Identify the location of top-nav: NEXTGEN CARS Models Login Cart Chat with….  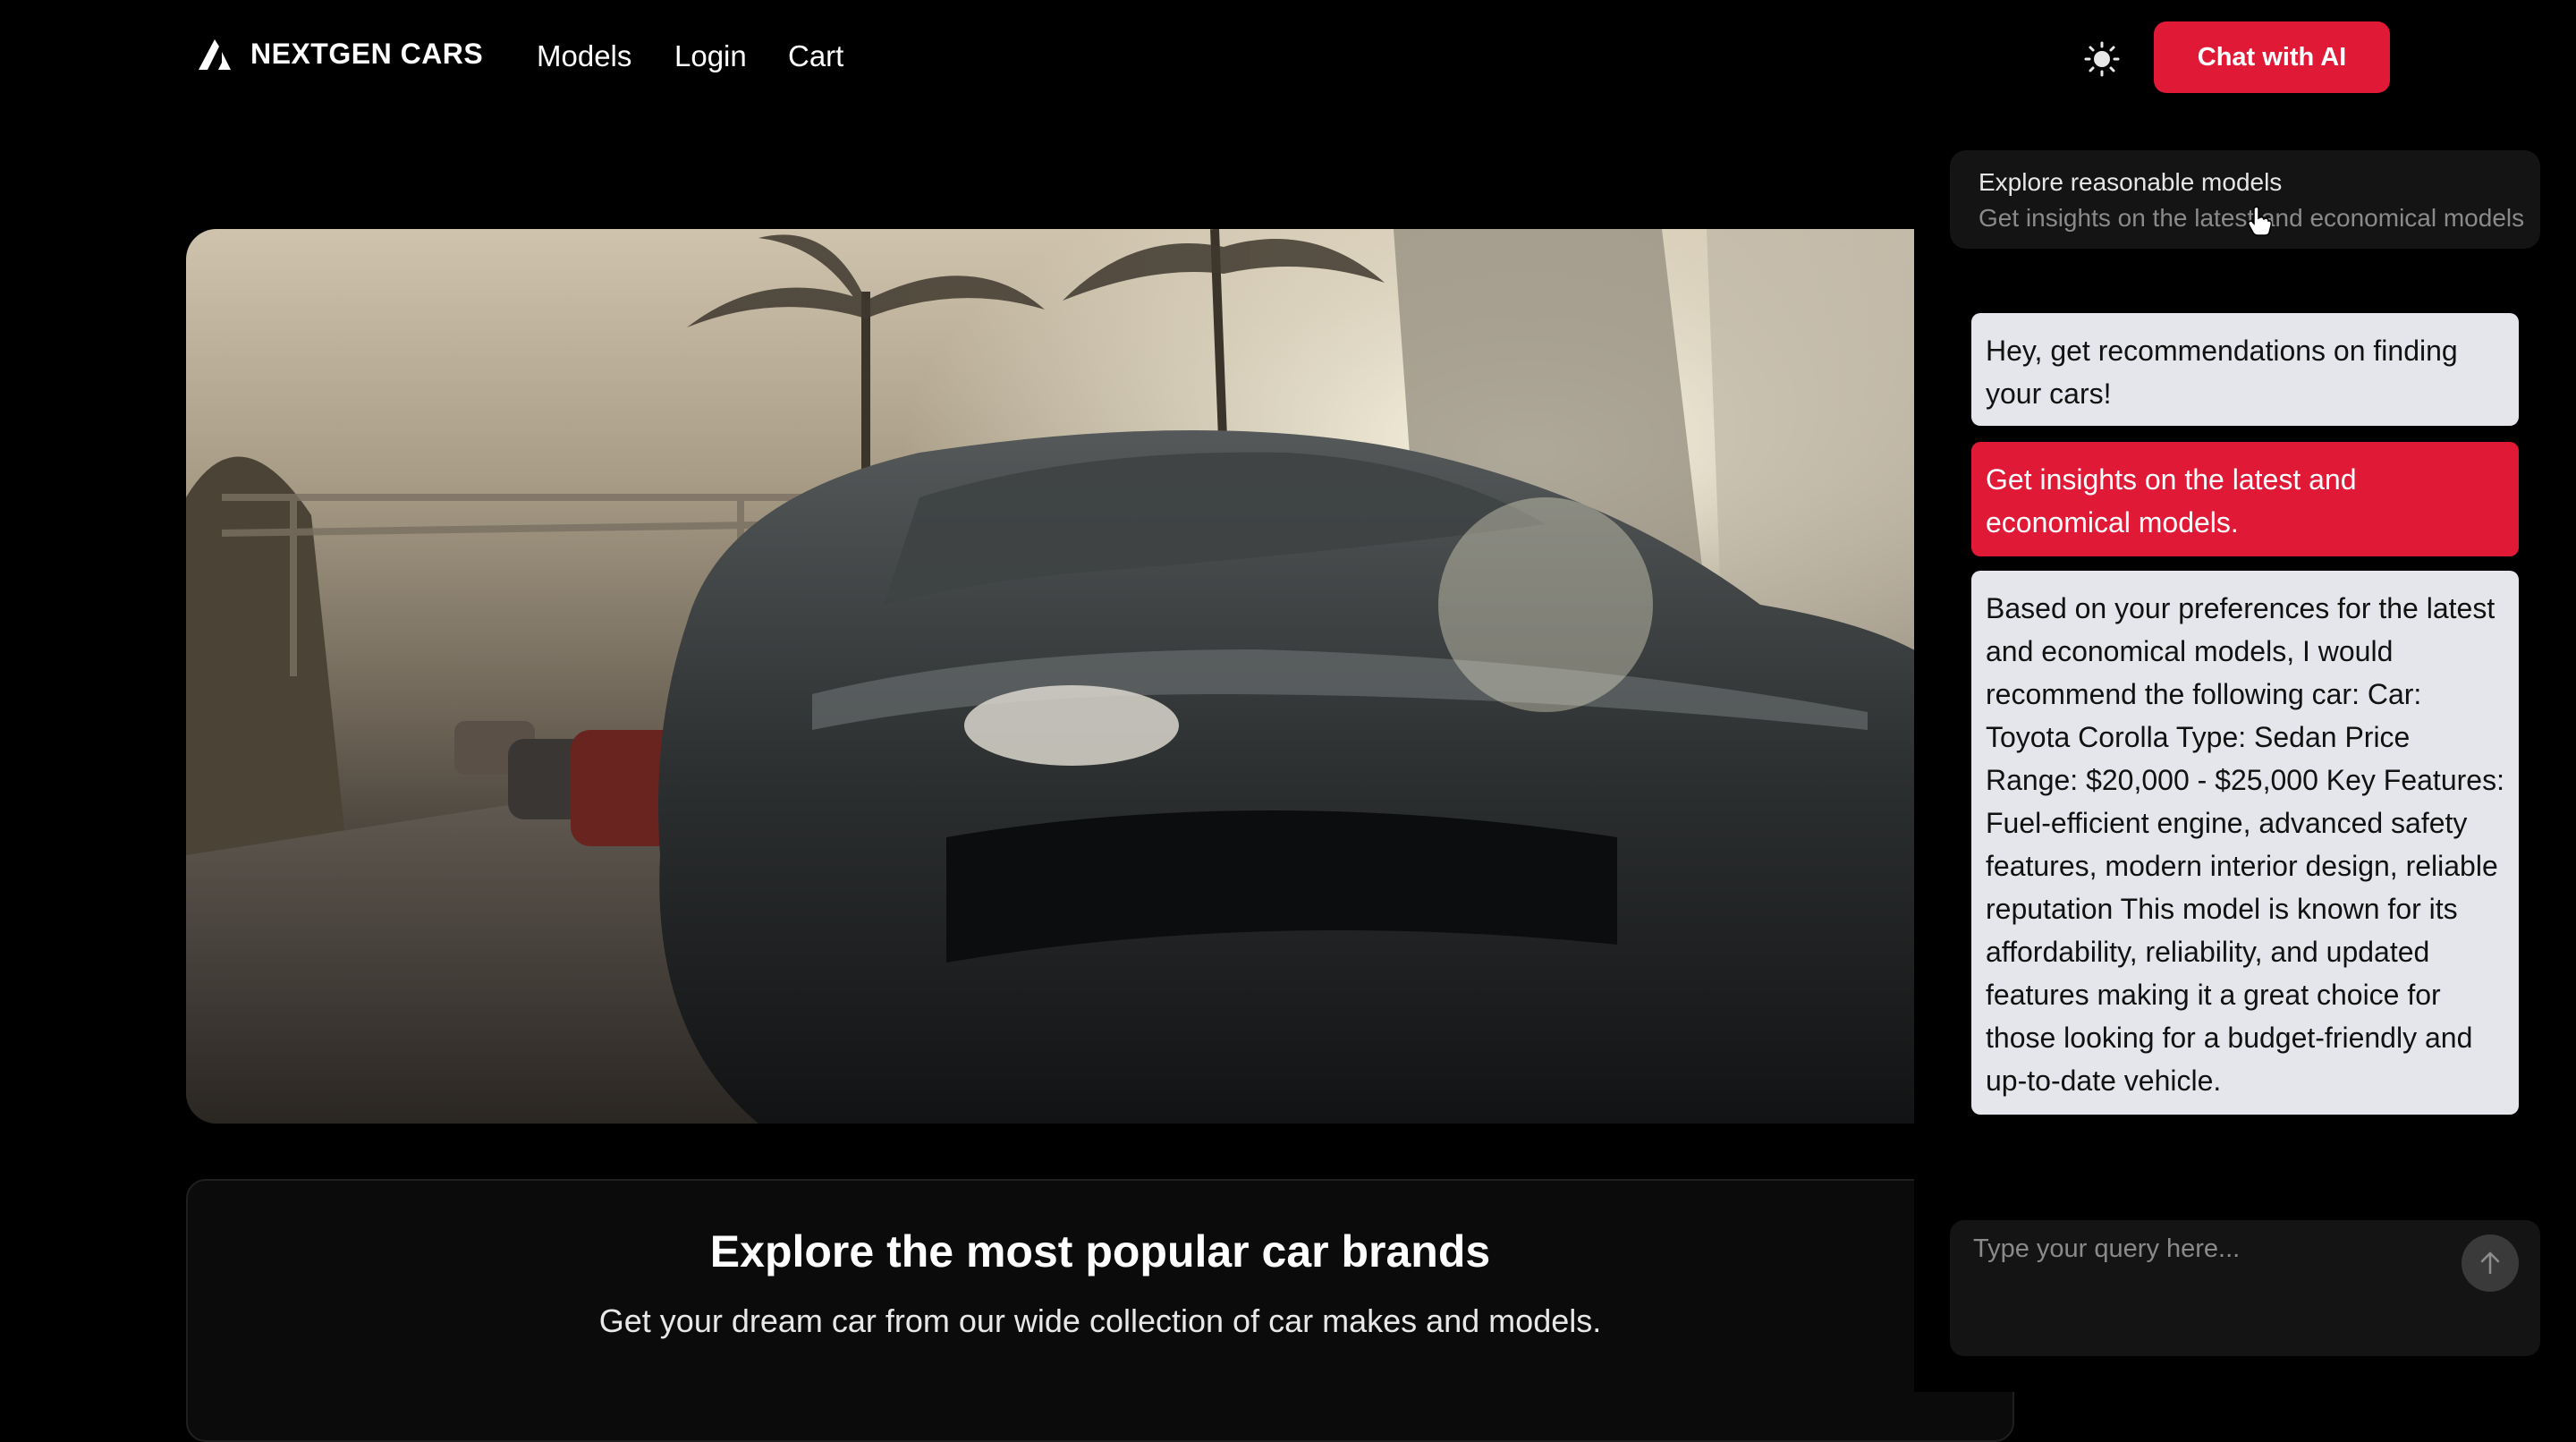
(1288, 57).